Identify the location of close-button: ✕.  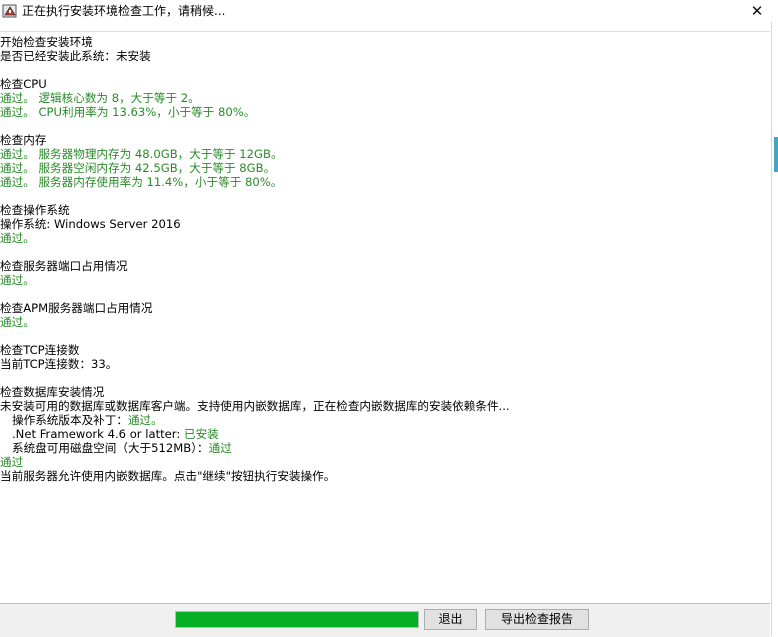
(757, 11).